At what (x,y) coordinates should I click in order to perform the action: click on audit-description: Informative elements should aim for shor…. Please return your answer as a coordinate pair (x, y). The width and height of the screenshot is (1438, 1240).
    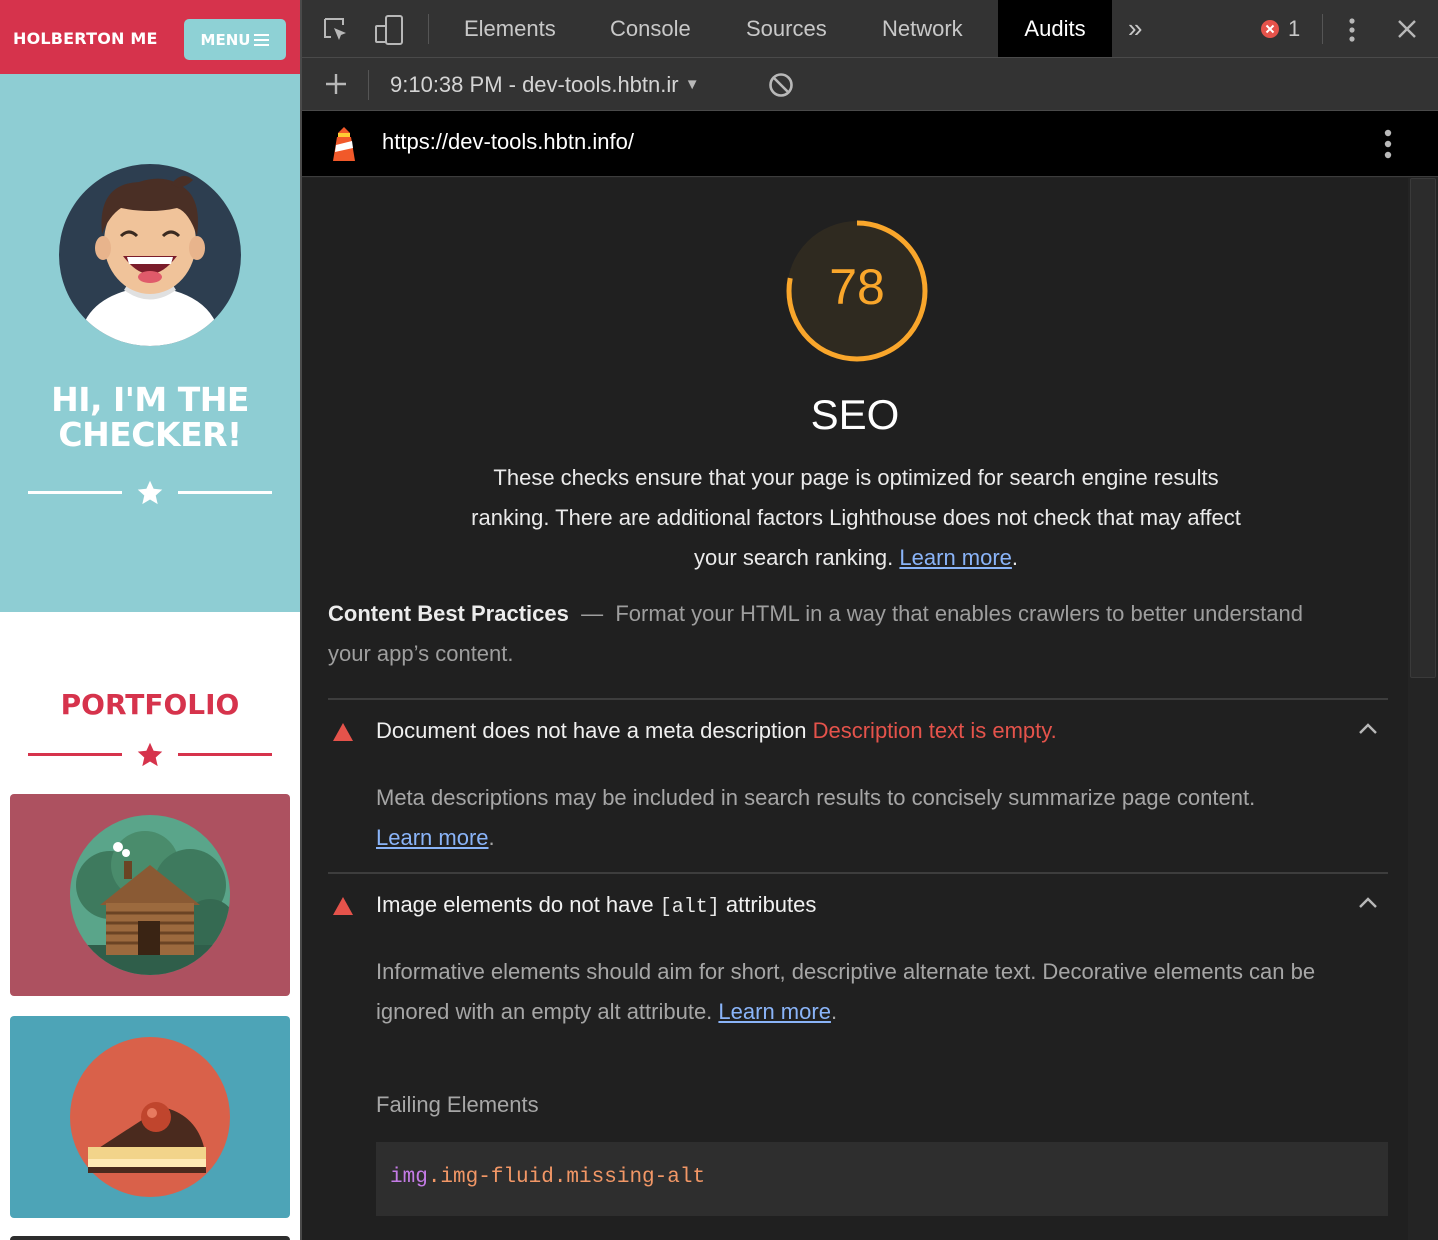
    Looking at the image, I should click on (846, 991).